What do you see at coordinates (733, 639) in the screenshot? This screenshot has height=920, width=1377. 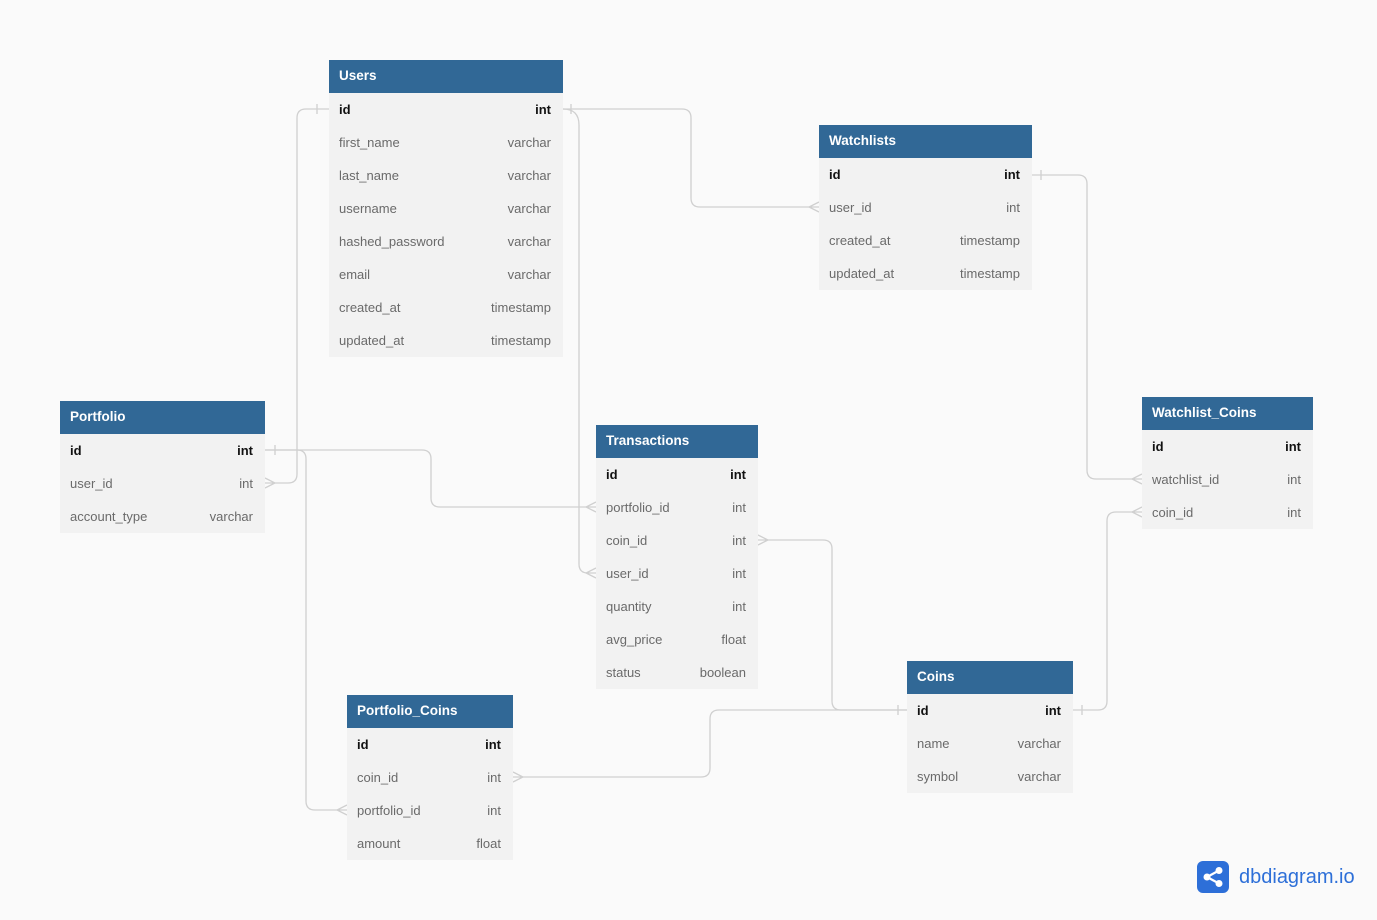 I see `column-type: float` at bounding box center [733, 639].